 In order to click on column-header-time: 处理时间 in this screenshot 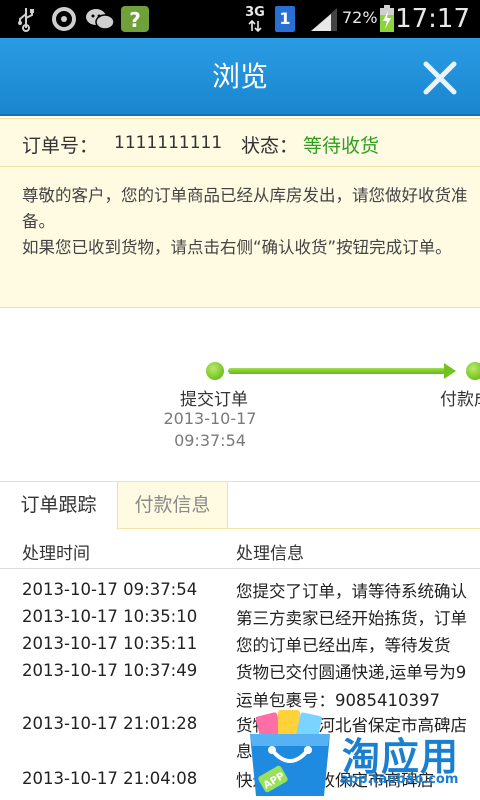, I will do `click(56, 554)`.